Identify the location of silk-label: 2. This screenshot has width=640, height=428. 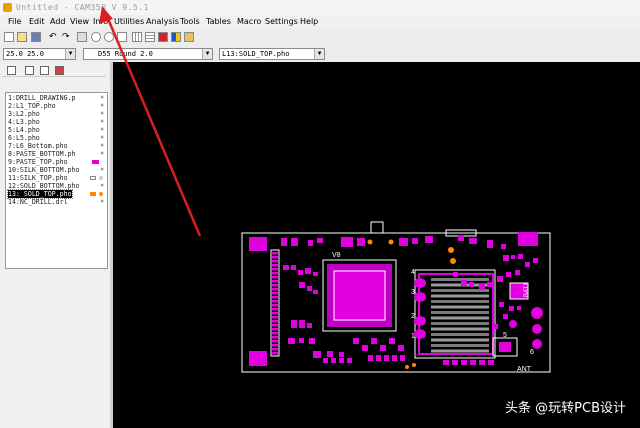
(413, 316).